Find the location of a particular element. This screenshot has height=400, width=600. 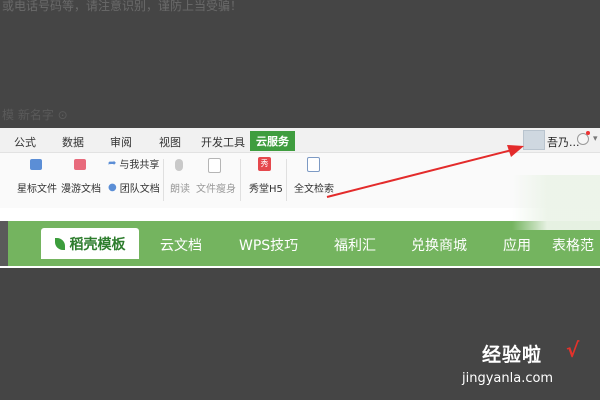

team-docs-button: ● 团队文档 is located at coordinates (134, 187).